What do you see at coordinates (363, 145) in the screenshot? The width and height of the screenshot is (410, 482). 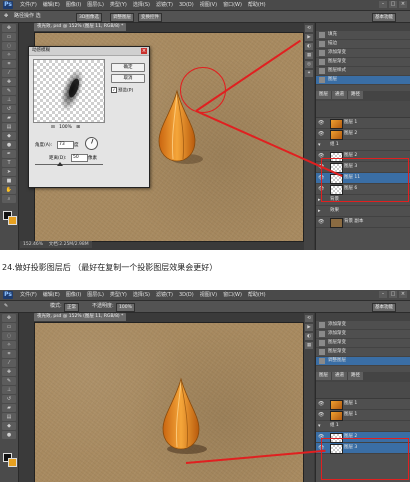 I see `layer-group-row: ▾ 组 1` at bounding box center [363, 145].